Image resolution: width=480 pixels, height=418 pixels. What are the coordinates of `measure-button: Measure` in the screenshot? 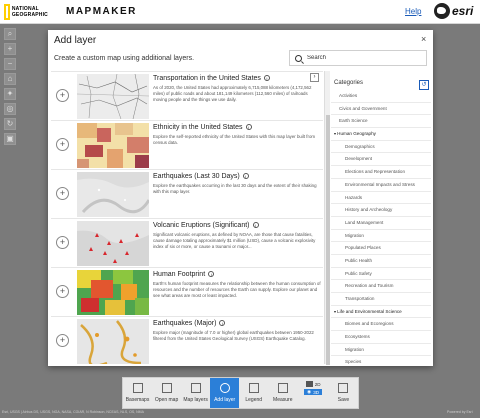 It's located at (282, 393).